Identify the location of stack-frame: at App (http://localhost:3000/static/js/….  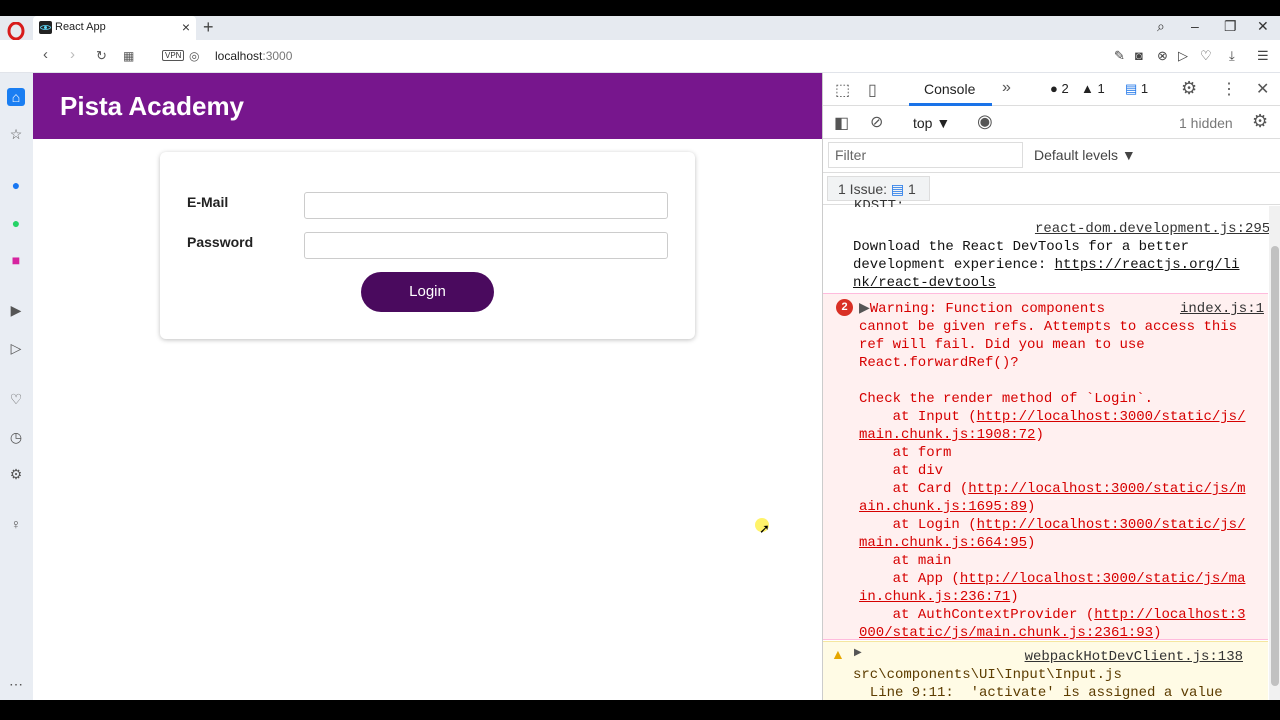
(1054, 588).